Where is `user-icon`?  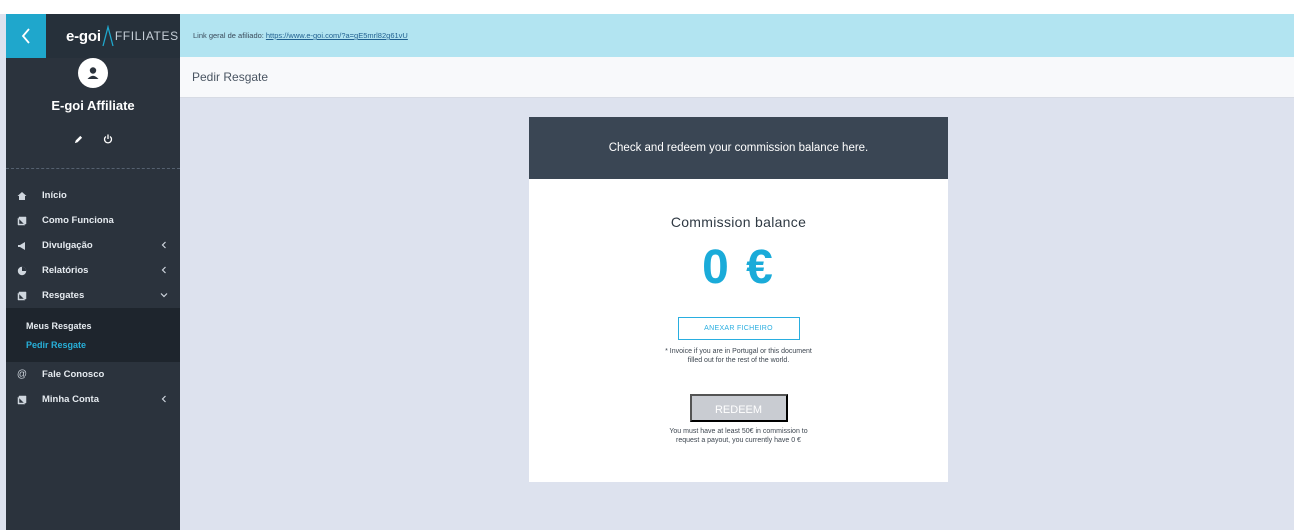
user-icon is located at coordinates (93, 73).